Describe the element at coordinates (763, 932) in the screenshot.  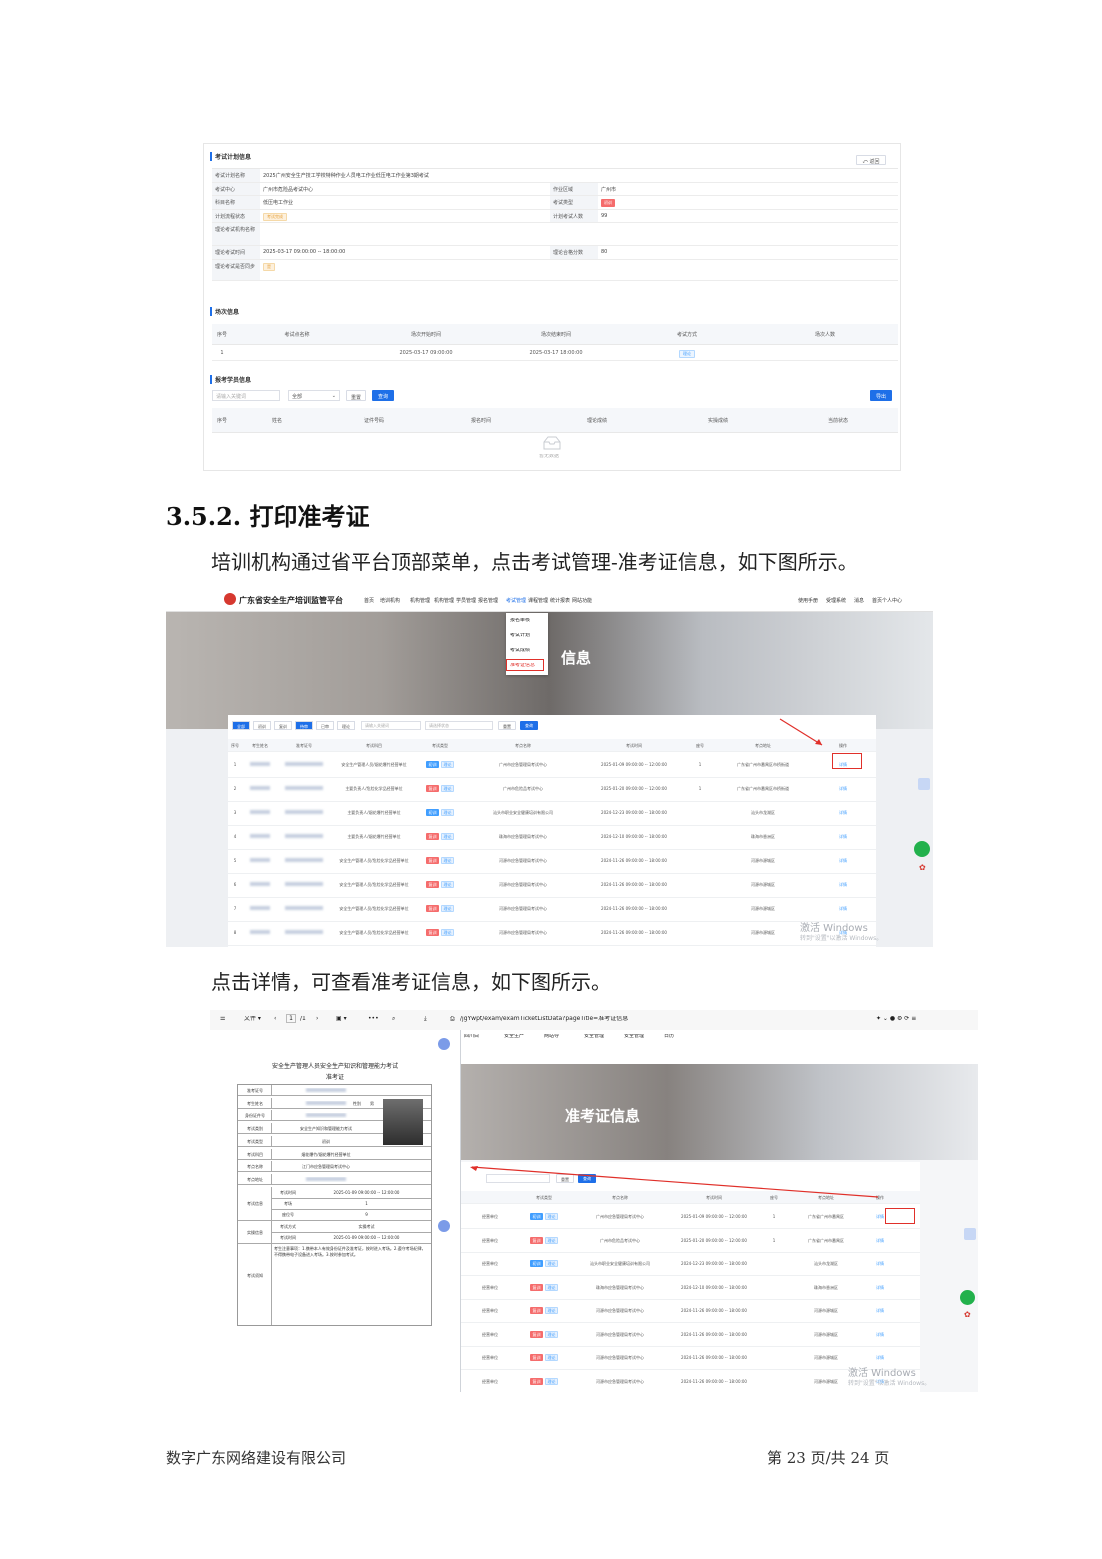
I see `table-cell: 河源市源城区` at that location.